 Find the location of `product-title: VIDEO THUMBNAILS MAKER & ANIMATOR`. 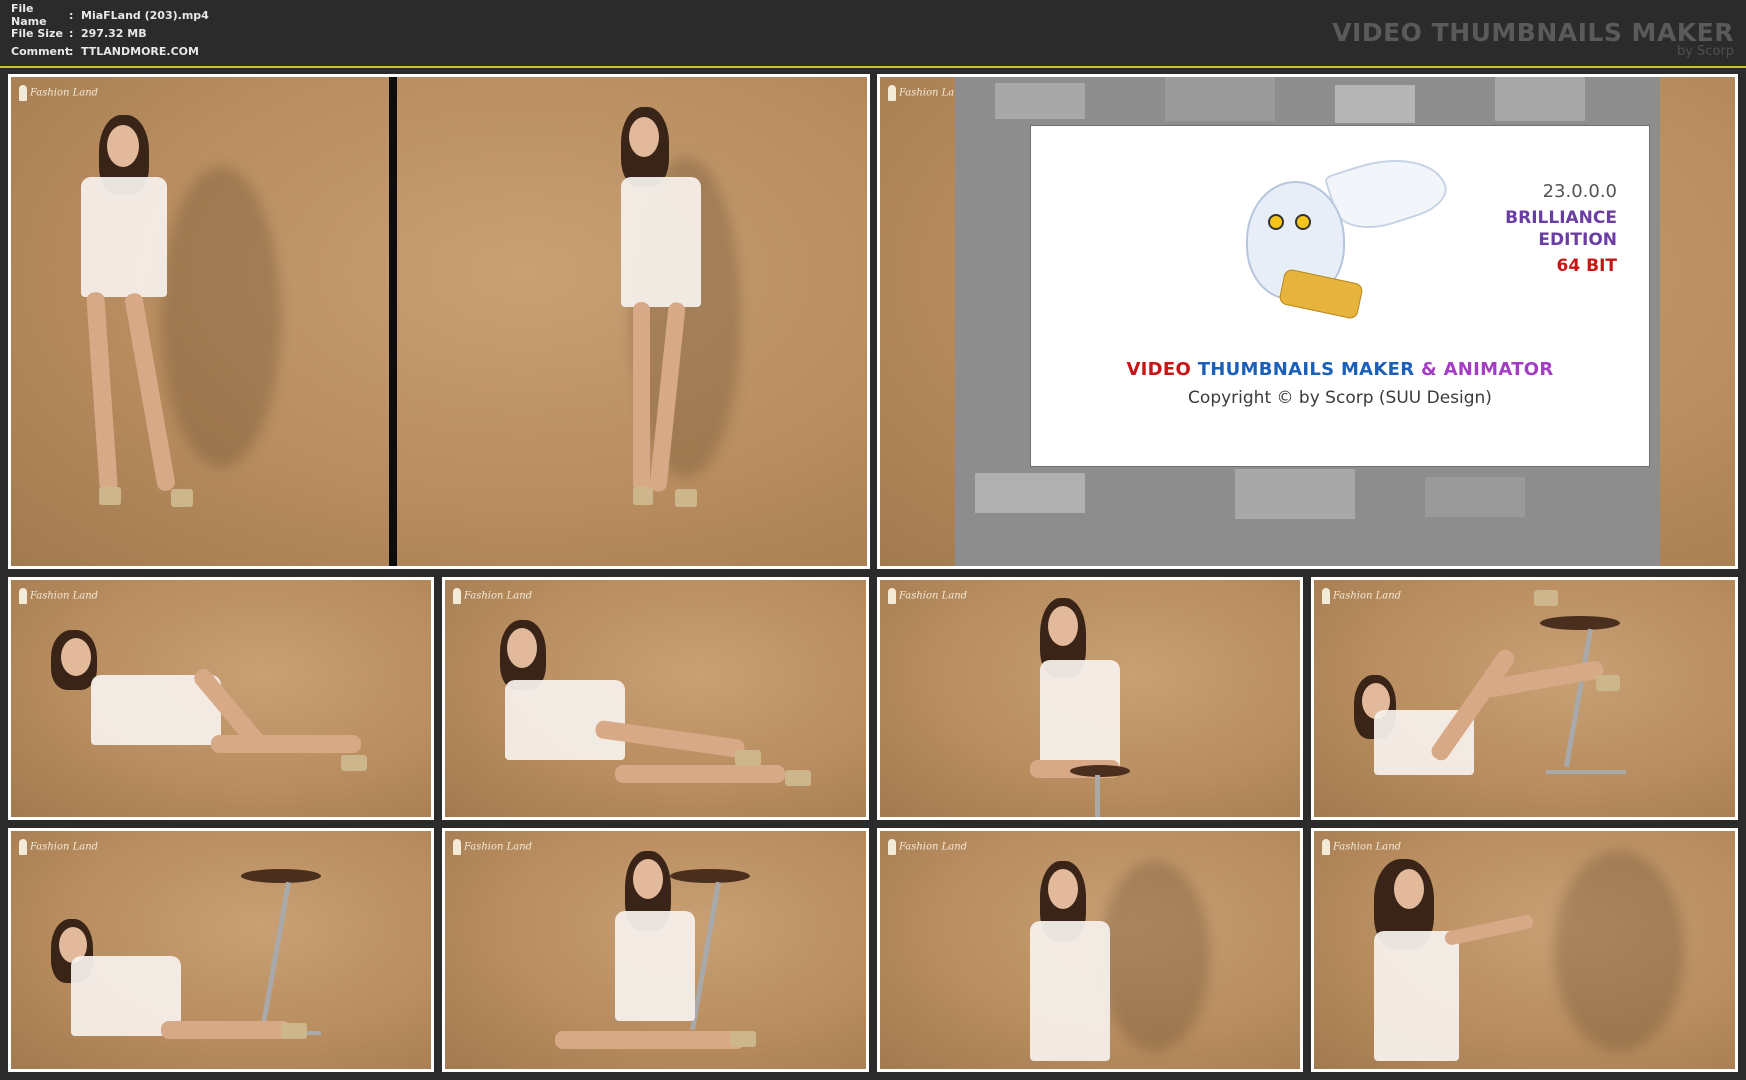

product-title: VIDEO THUMBNAILS MAKER & ANIMATOR is located at coordinates (1340, 369).